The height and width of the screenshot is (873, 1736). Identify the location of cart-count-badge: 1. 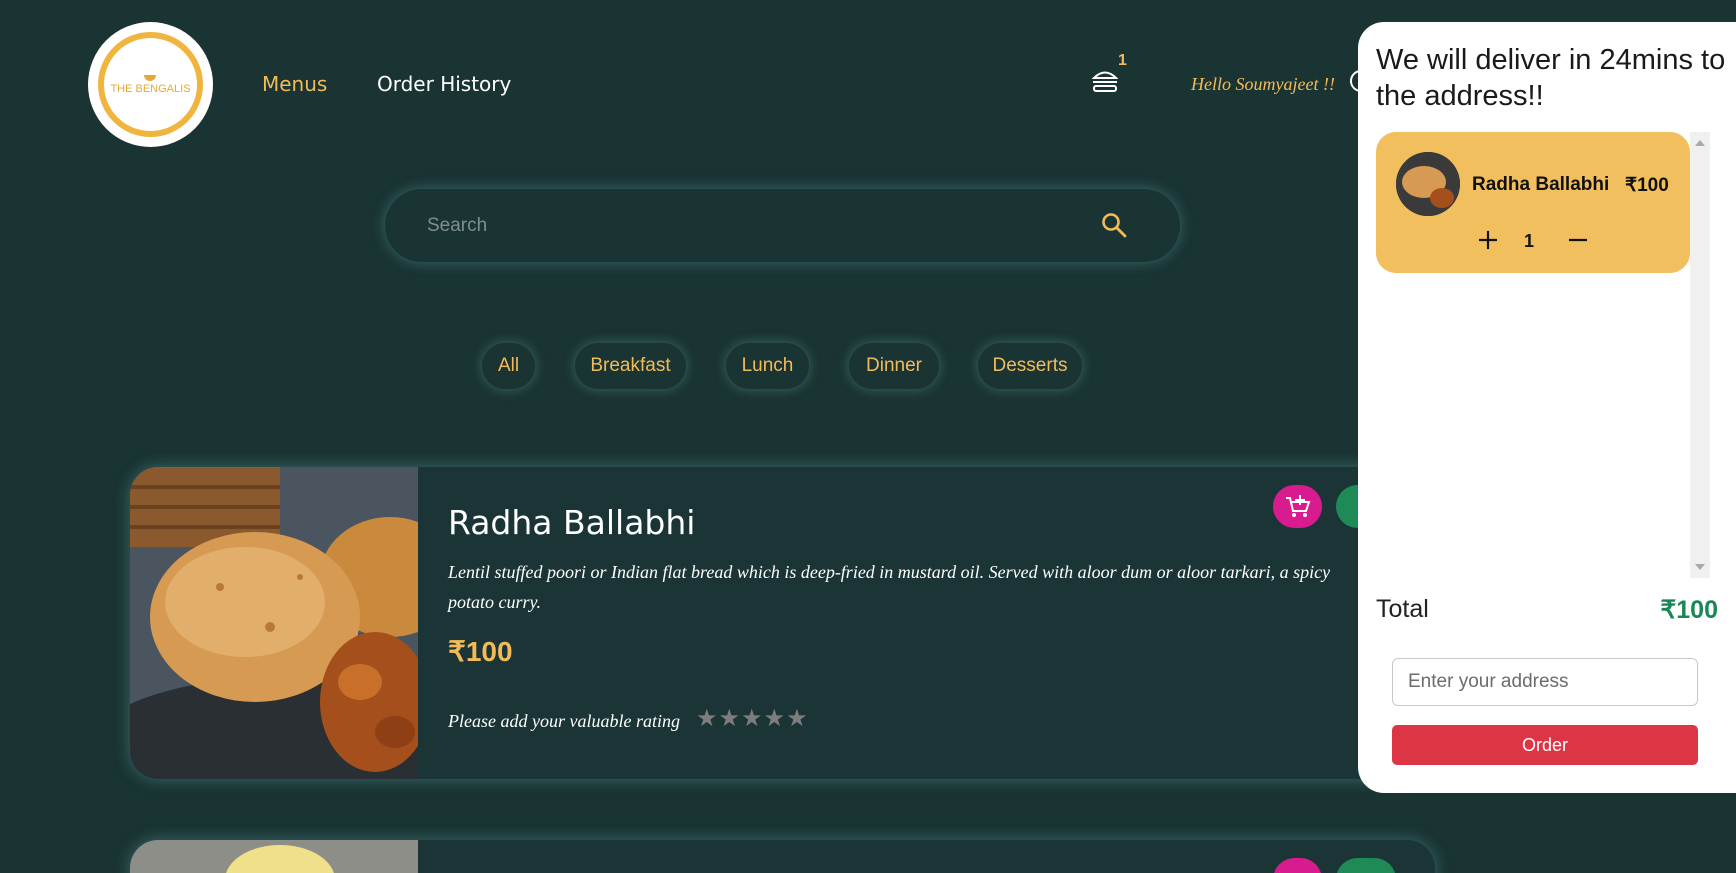
(1122, 60).